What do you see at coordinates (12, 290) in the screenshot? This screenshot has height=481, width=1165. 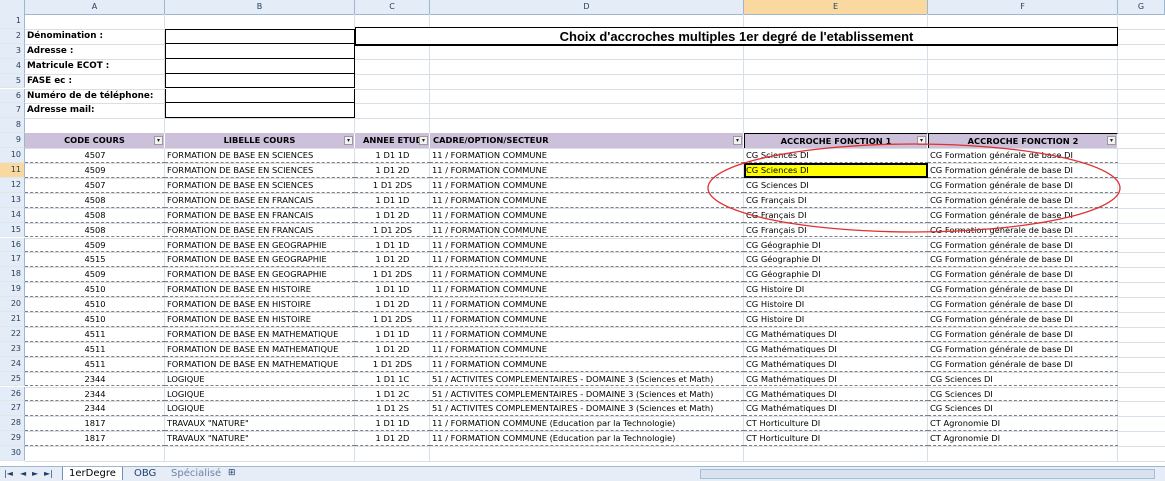 I see `row-header-19: 19` at bounding box center [12, 290].